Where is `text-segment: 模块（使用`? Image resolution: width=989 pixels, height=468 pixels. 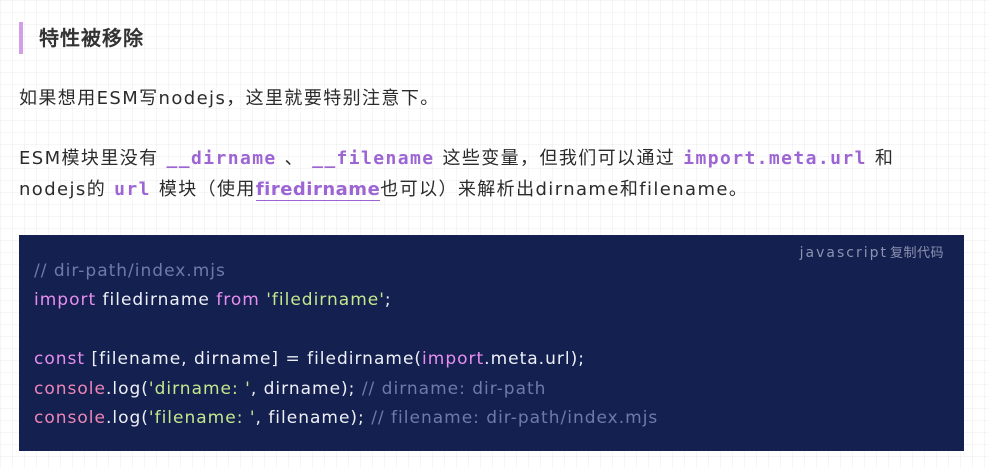
text-segment: 模块（使用 is located at coordinates (207, 189).